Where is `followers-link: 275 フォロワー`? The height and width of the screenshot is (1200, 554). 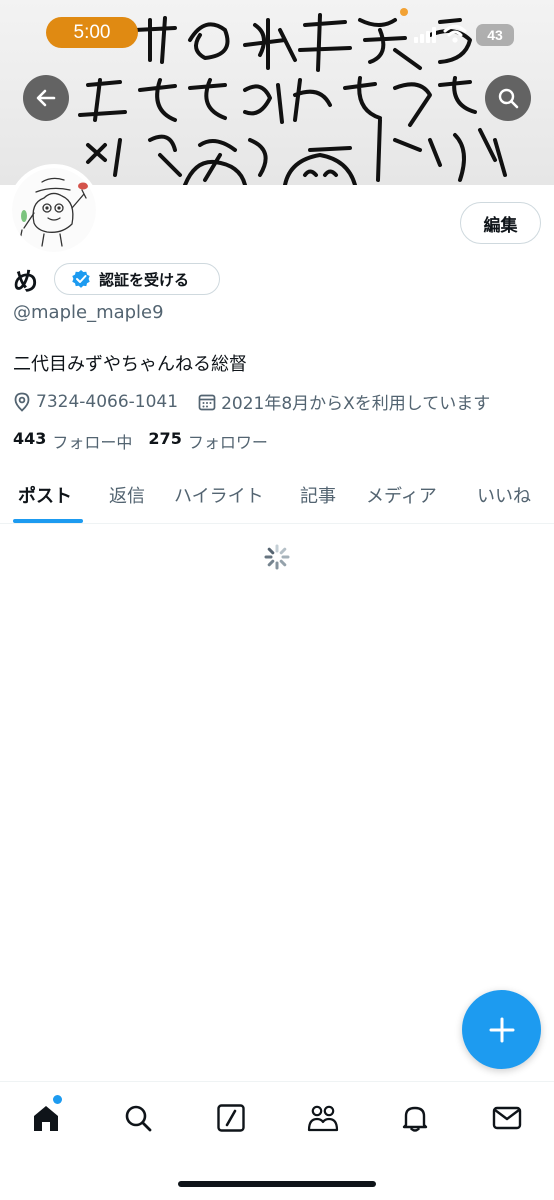 followers-link: 275 フォロワー is located at coordinates (207, 441).